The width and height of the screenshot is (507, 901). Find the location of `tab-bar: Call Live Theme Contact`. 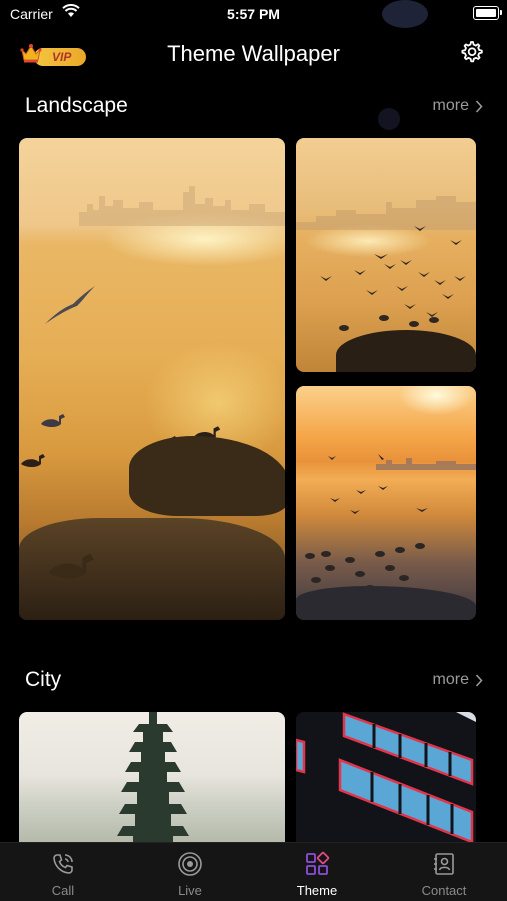

tab-bar: Call Live Theme Contact is located at coordinates (253, 871).